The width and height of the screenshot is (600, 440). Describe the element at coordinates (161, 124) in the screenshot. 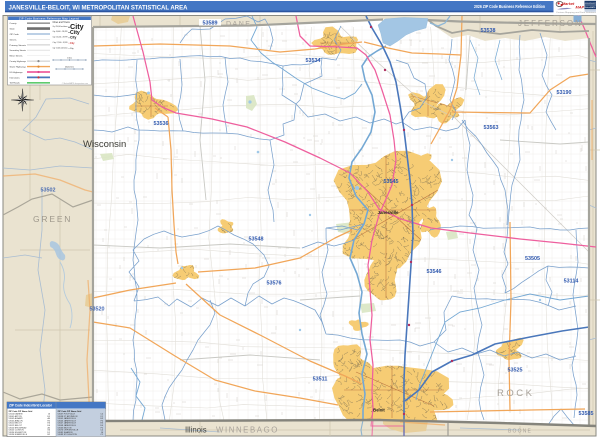

I see `svg-text: 53536` at that location.